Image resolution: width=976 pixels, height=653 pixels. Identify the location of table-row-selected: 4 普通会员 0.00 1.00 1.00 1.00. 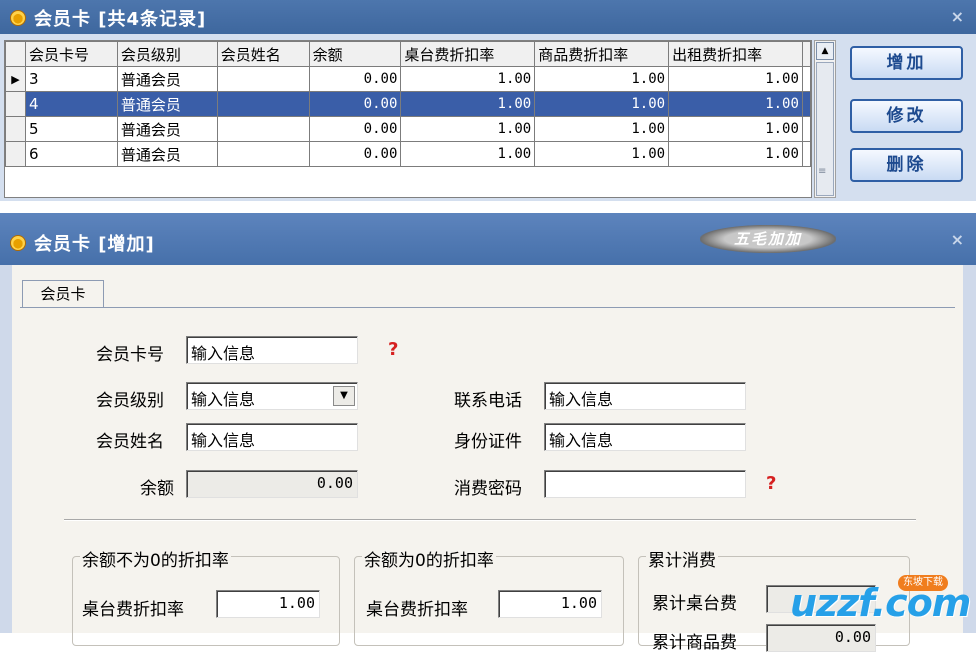
(408, 104).